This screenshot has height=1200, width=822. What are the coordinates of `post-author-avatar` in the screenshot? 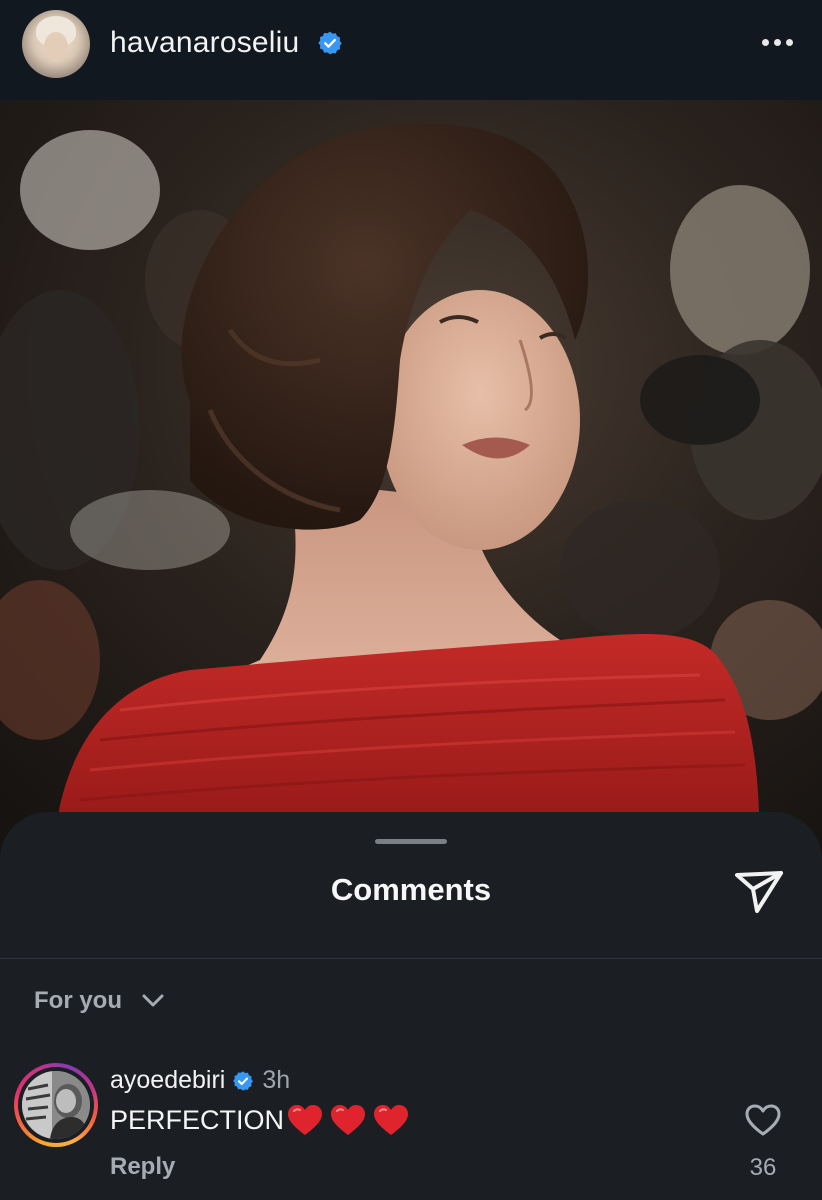 It's located at (56, 44).